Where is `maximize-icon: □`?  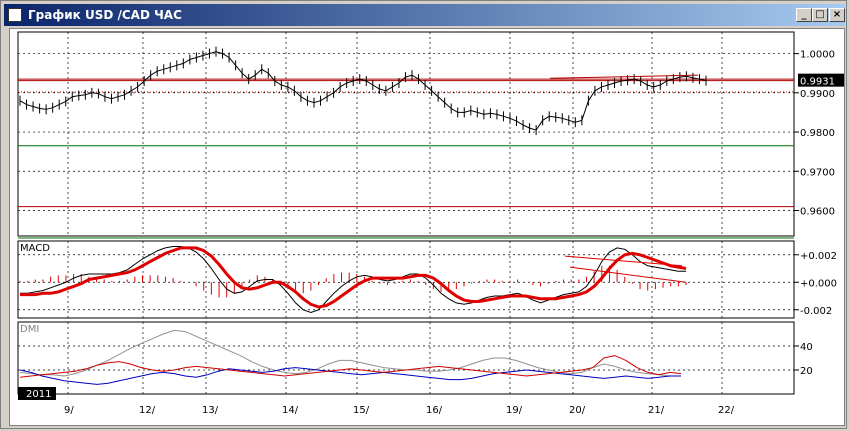 maximize-icon: □ is located at coordinates (820, 14).